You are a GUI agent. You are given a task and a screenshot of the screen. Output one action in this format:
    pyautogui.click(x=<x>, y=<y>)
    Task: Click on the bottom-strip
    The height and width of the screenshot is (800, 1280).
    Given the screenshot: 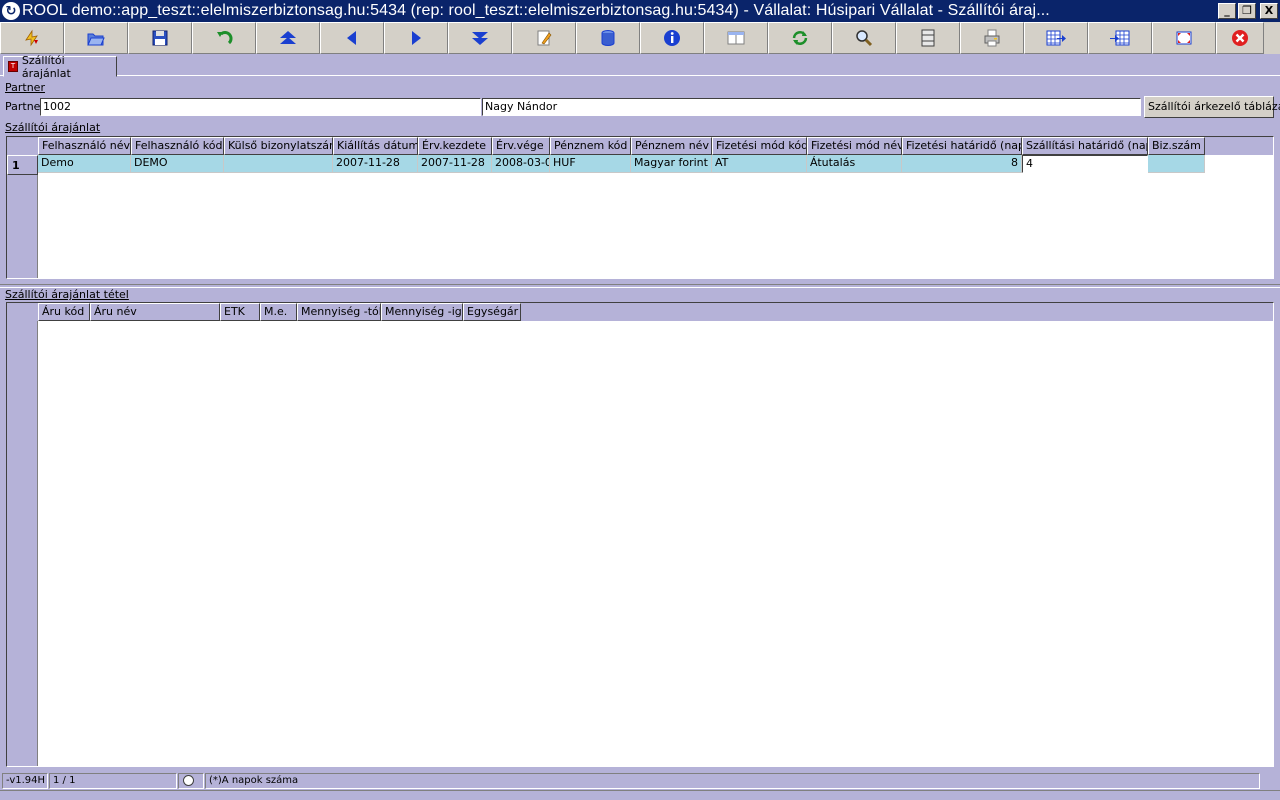 What is the action you would take?
    pyautogui.click(x=640, y=795)
    